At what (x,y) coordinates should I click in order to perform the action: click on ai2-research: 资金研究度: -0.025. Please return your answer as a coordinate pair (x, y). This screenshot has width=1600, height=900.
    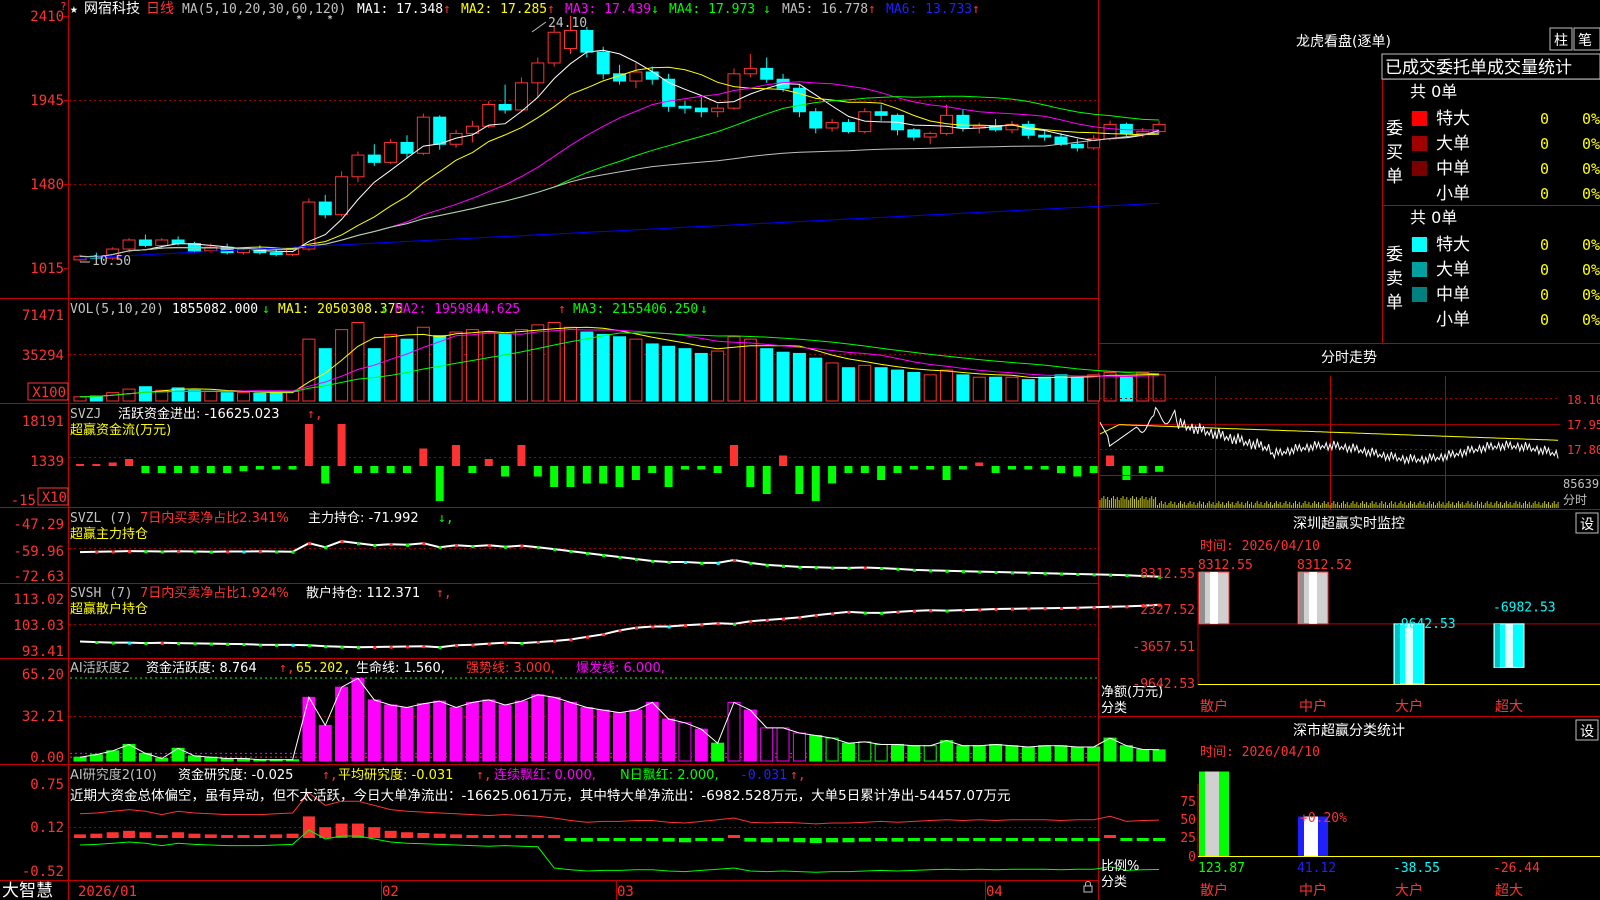
    Looking at the image, I should click on (235, 775).